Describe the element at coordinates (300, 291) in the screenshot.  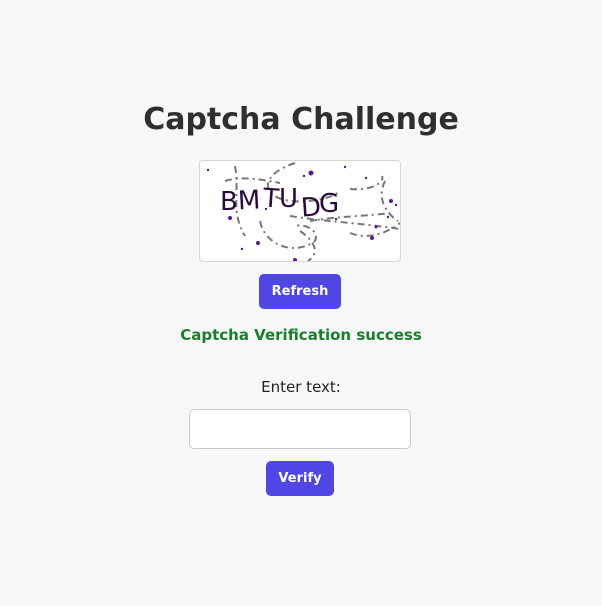
I see `refresh-button: Refresh` at that location.